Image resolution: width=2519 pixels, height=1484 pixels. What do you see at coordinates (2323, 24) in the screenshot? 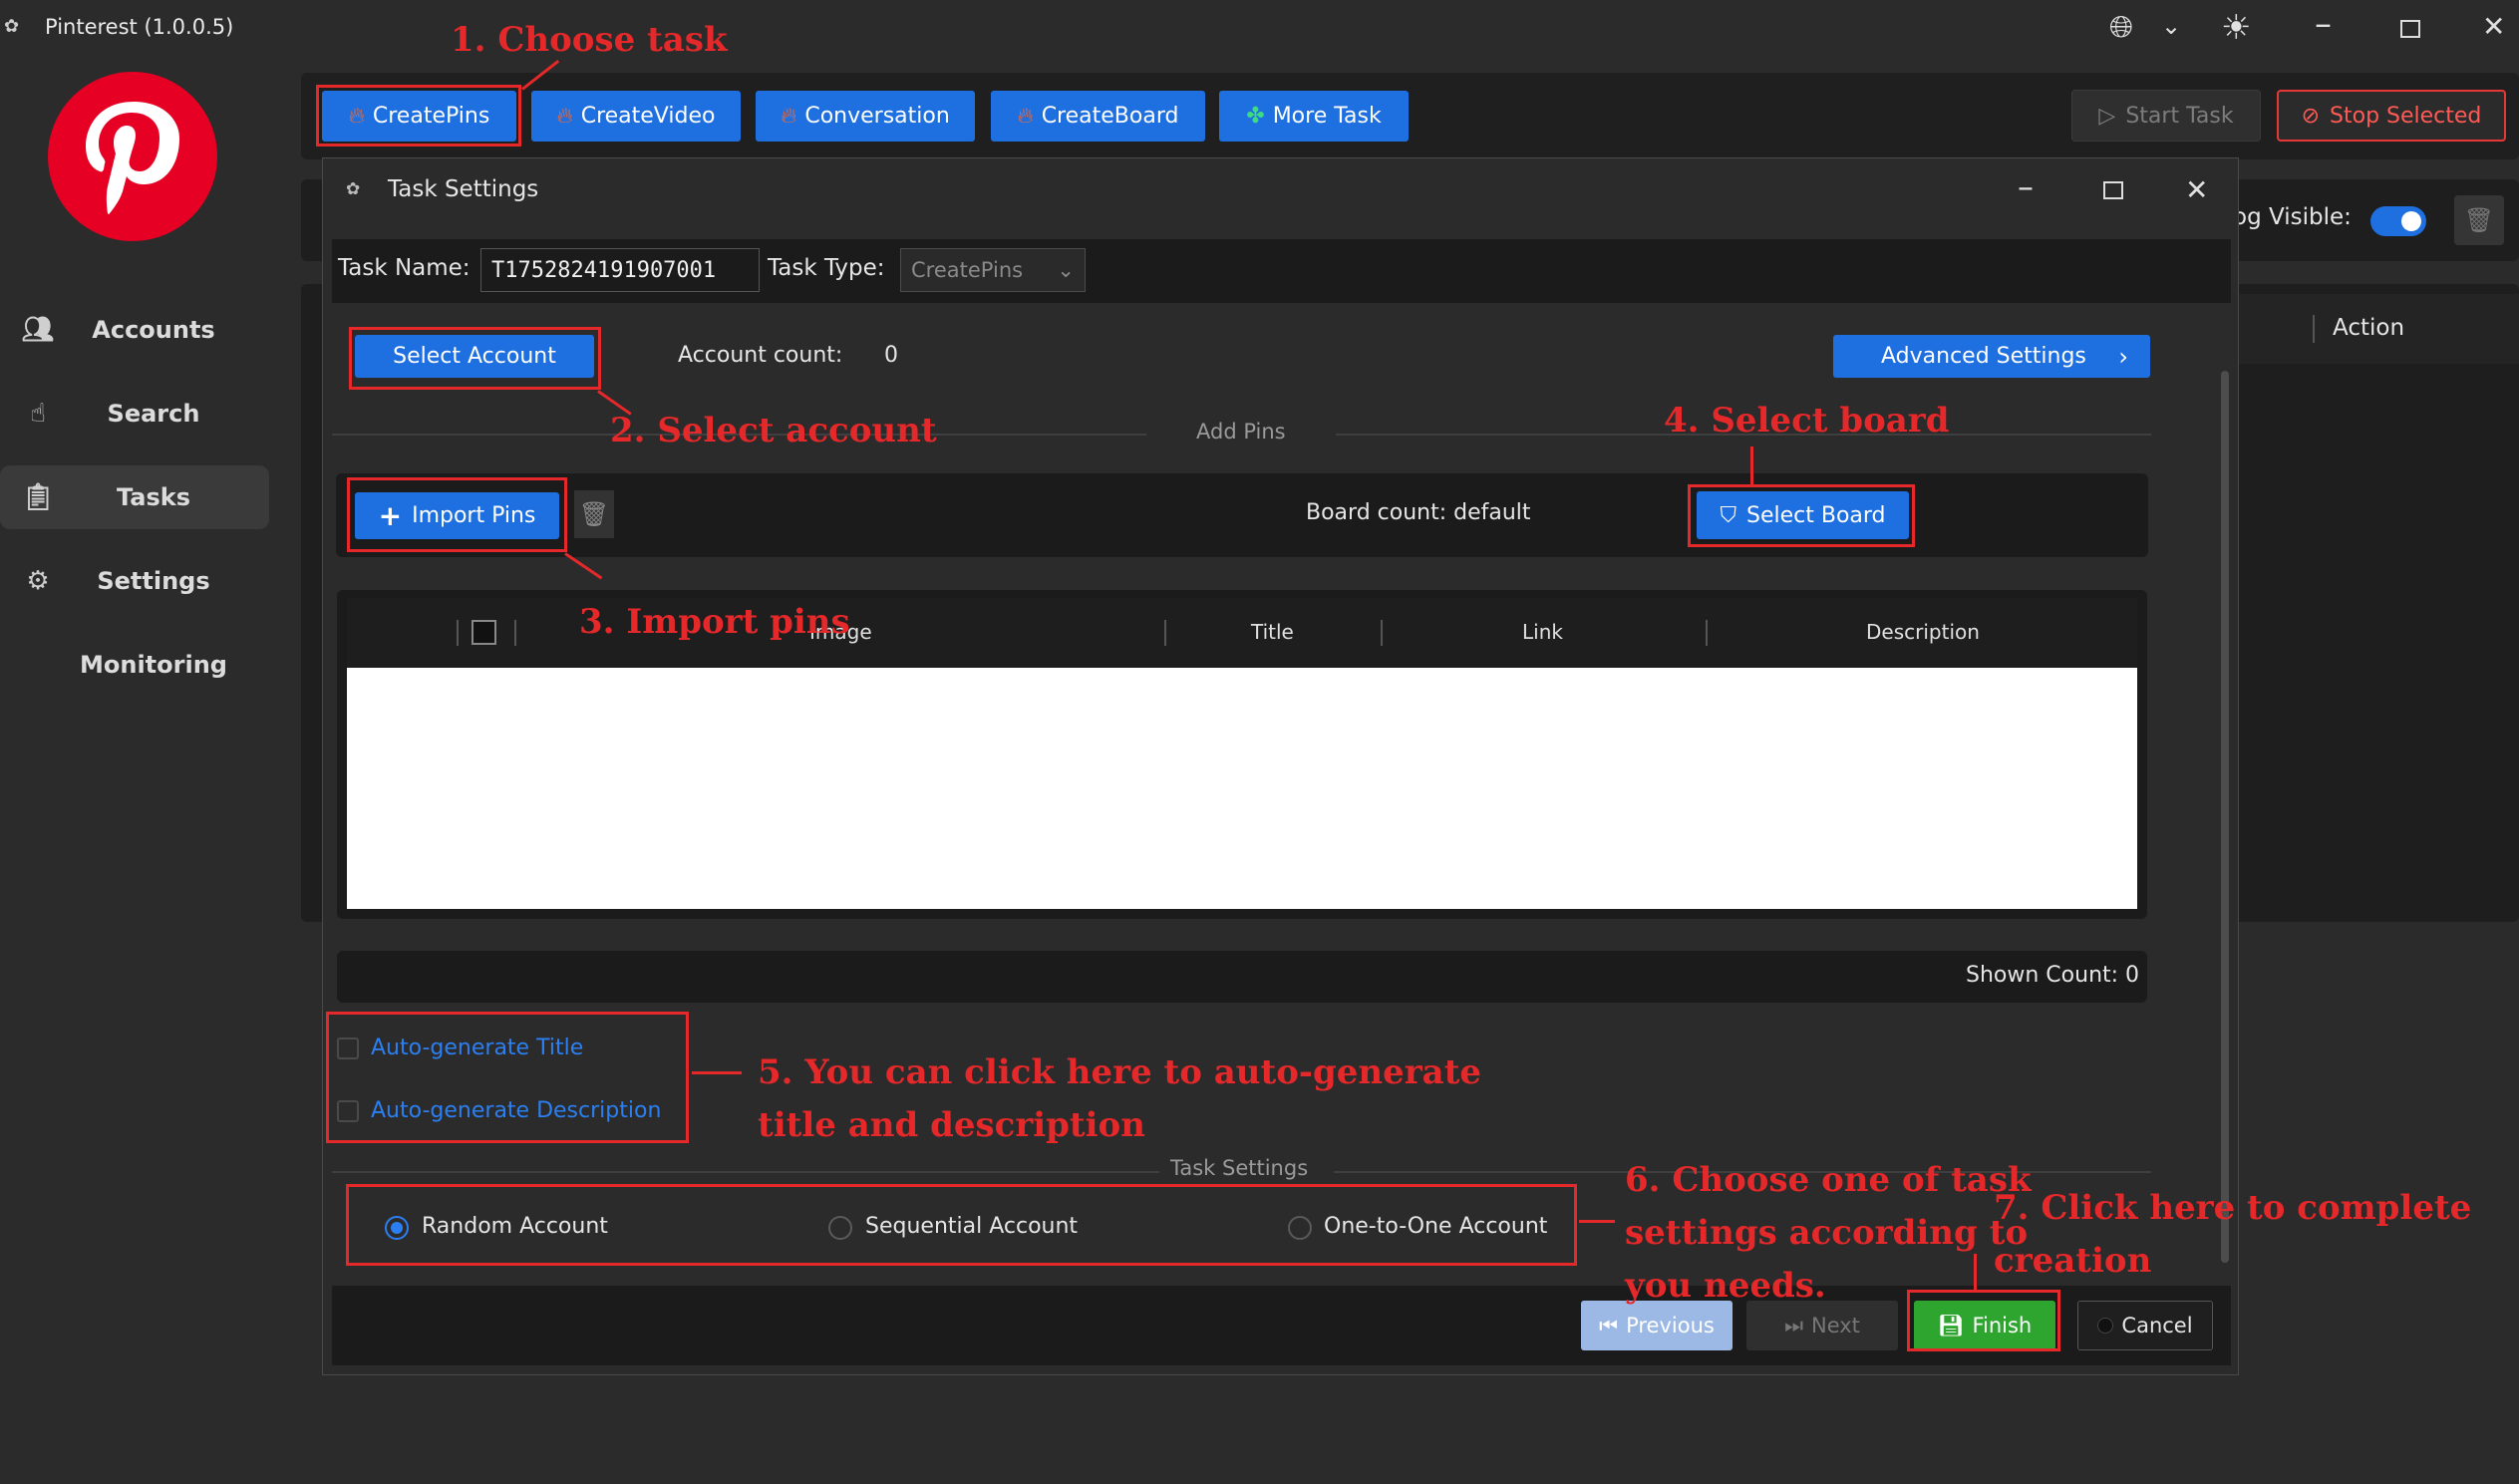
I see `minimize-icon: –` at bounding box center [2323, 24].